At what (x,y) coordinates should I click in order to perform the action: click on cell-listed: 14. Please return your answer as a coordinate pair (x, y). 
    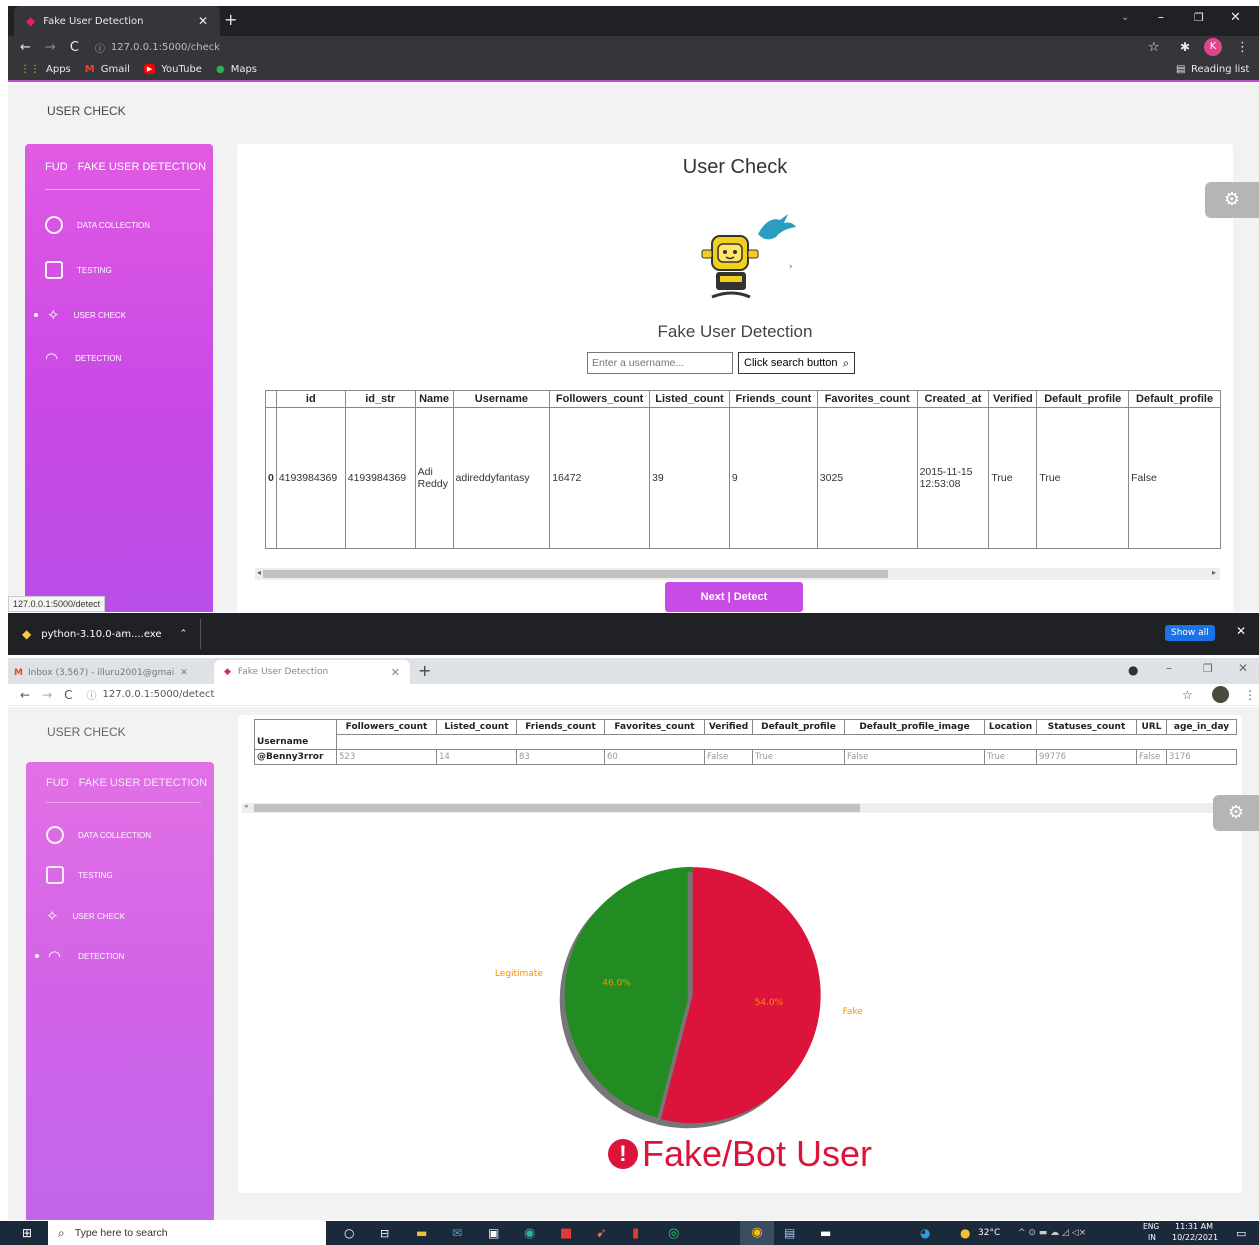
    Looking at the image, I should click on (476, 756).